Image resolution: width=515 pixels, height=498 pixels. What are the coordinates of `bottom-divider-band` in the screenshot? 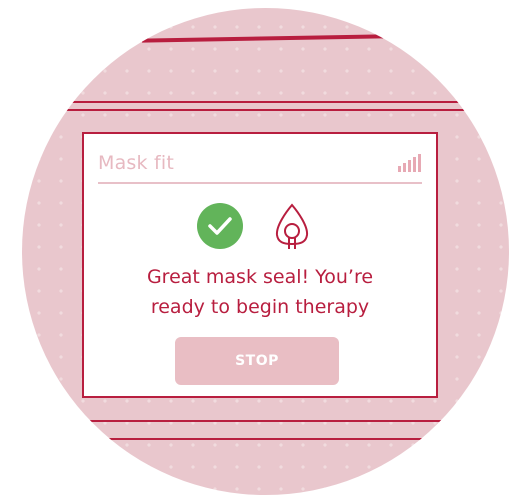 It's located at (265, 430).